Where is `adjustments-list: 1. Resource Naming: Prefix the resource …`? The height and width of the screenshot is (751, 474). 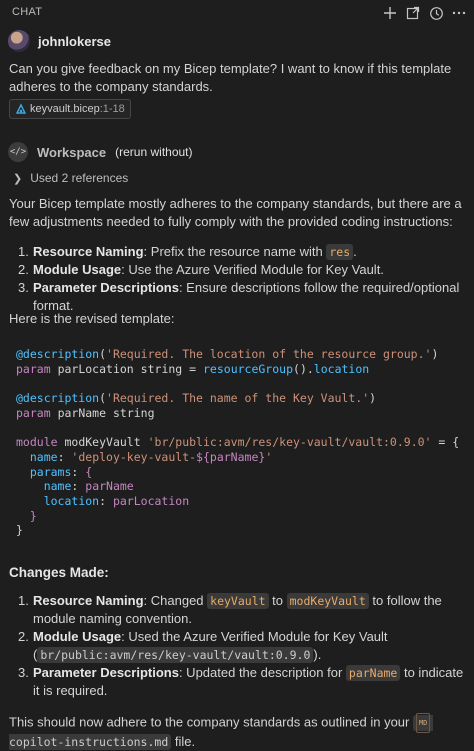 adjustments-list: 1. Resource Naming: Prefix the resource … is located at coordinates (243, 279).